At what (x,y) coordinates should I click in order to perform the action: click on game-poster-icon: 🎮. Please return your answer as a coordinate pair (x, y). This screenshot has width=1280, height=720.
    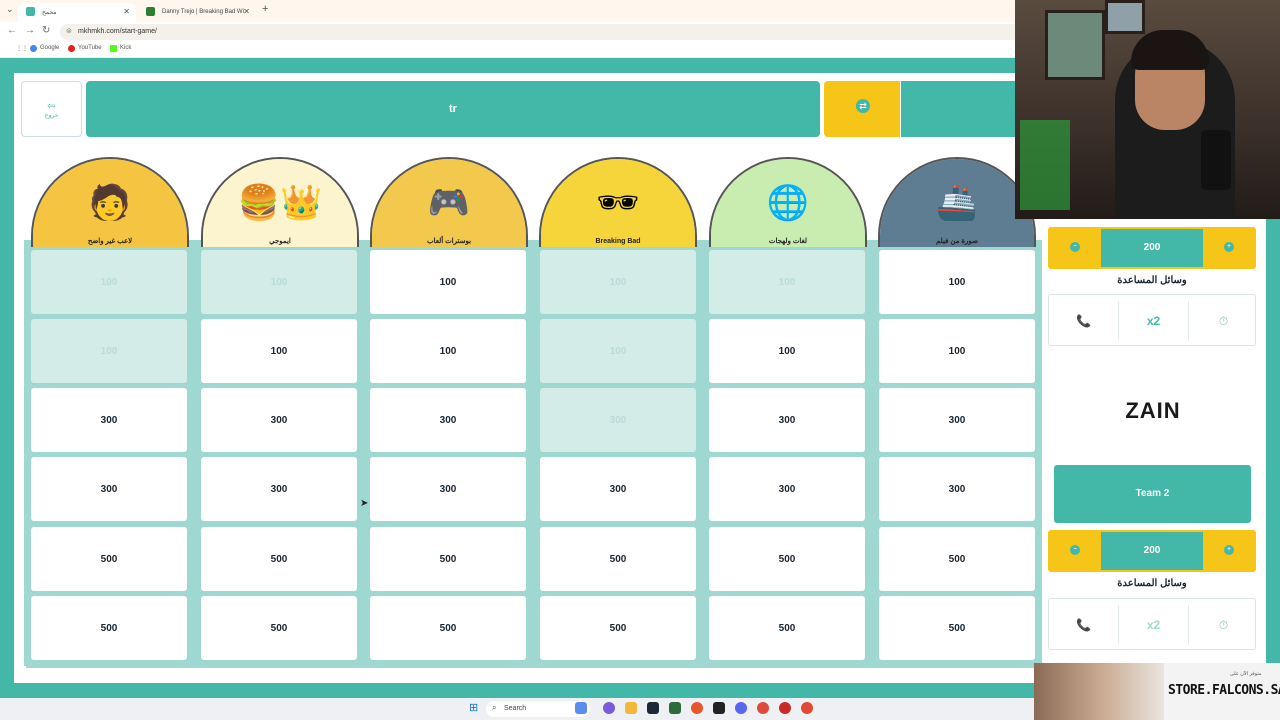
    Looking at the image, I should click on (449, 203).